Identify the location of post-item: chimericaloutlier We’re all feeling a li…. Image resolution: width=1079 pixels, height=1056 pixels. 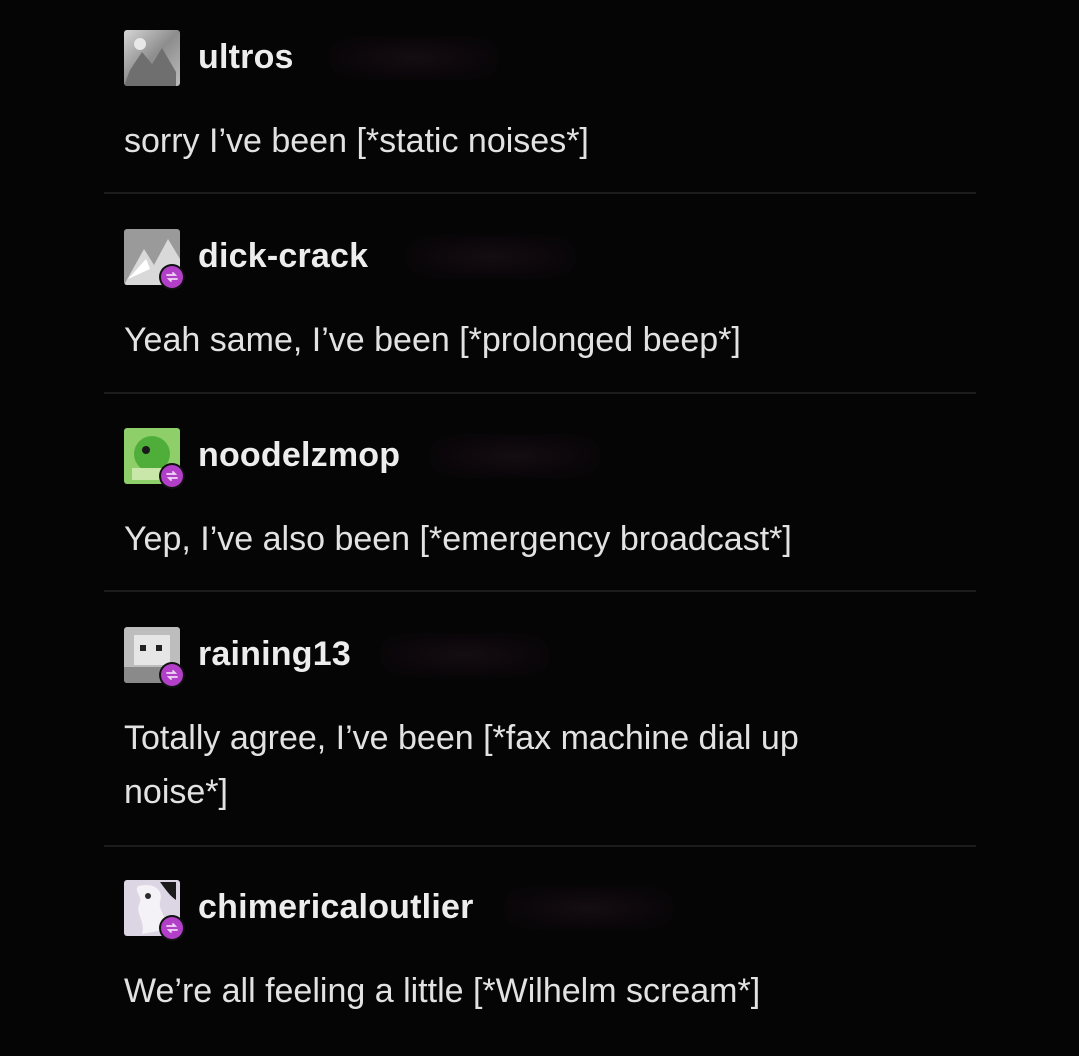
(504, 949).